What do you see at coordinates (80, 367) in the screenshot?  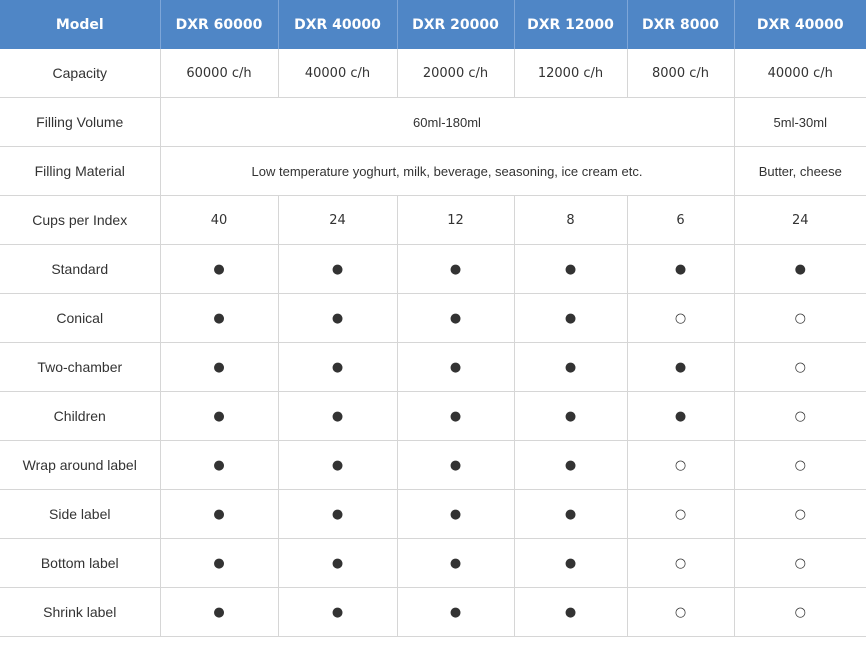 I see `row-label: Two-chamber` at bounding box center [80, 367].